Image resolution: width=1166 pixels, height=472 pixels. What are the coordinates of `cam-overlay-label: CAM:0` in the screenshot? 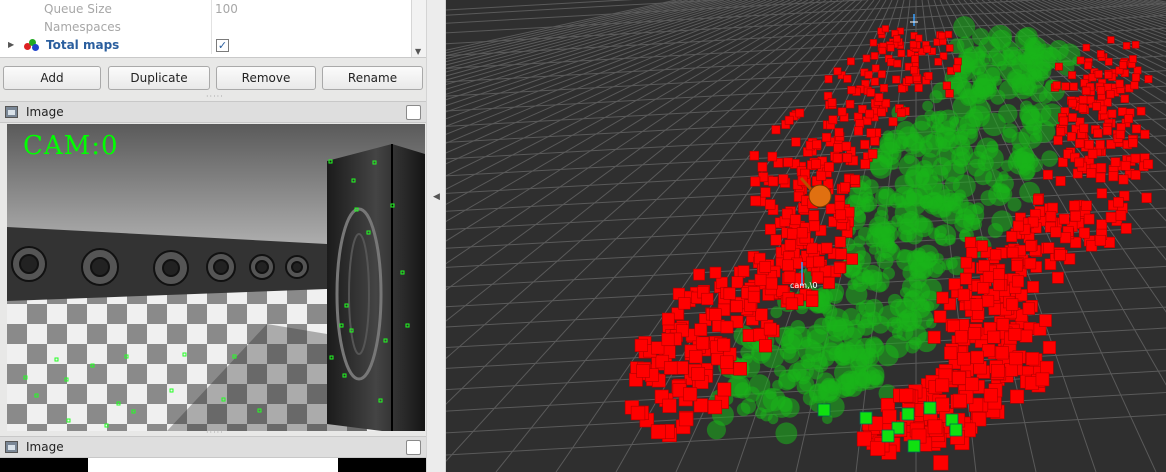 It's located at (71, 146).